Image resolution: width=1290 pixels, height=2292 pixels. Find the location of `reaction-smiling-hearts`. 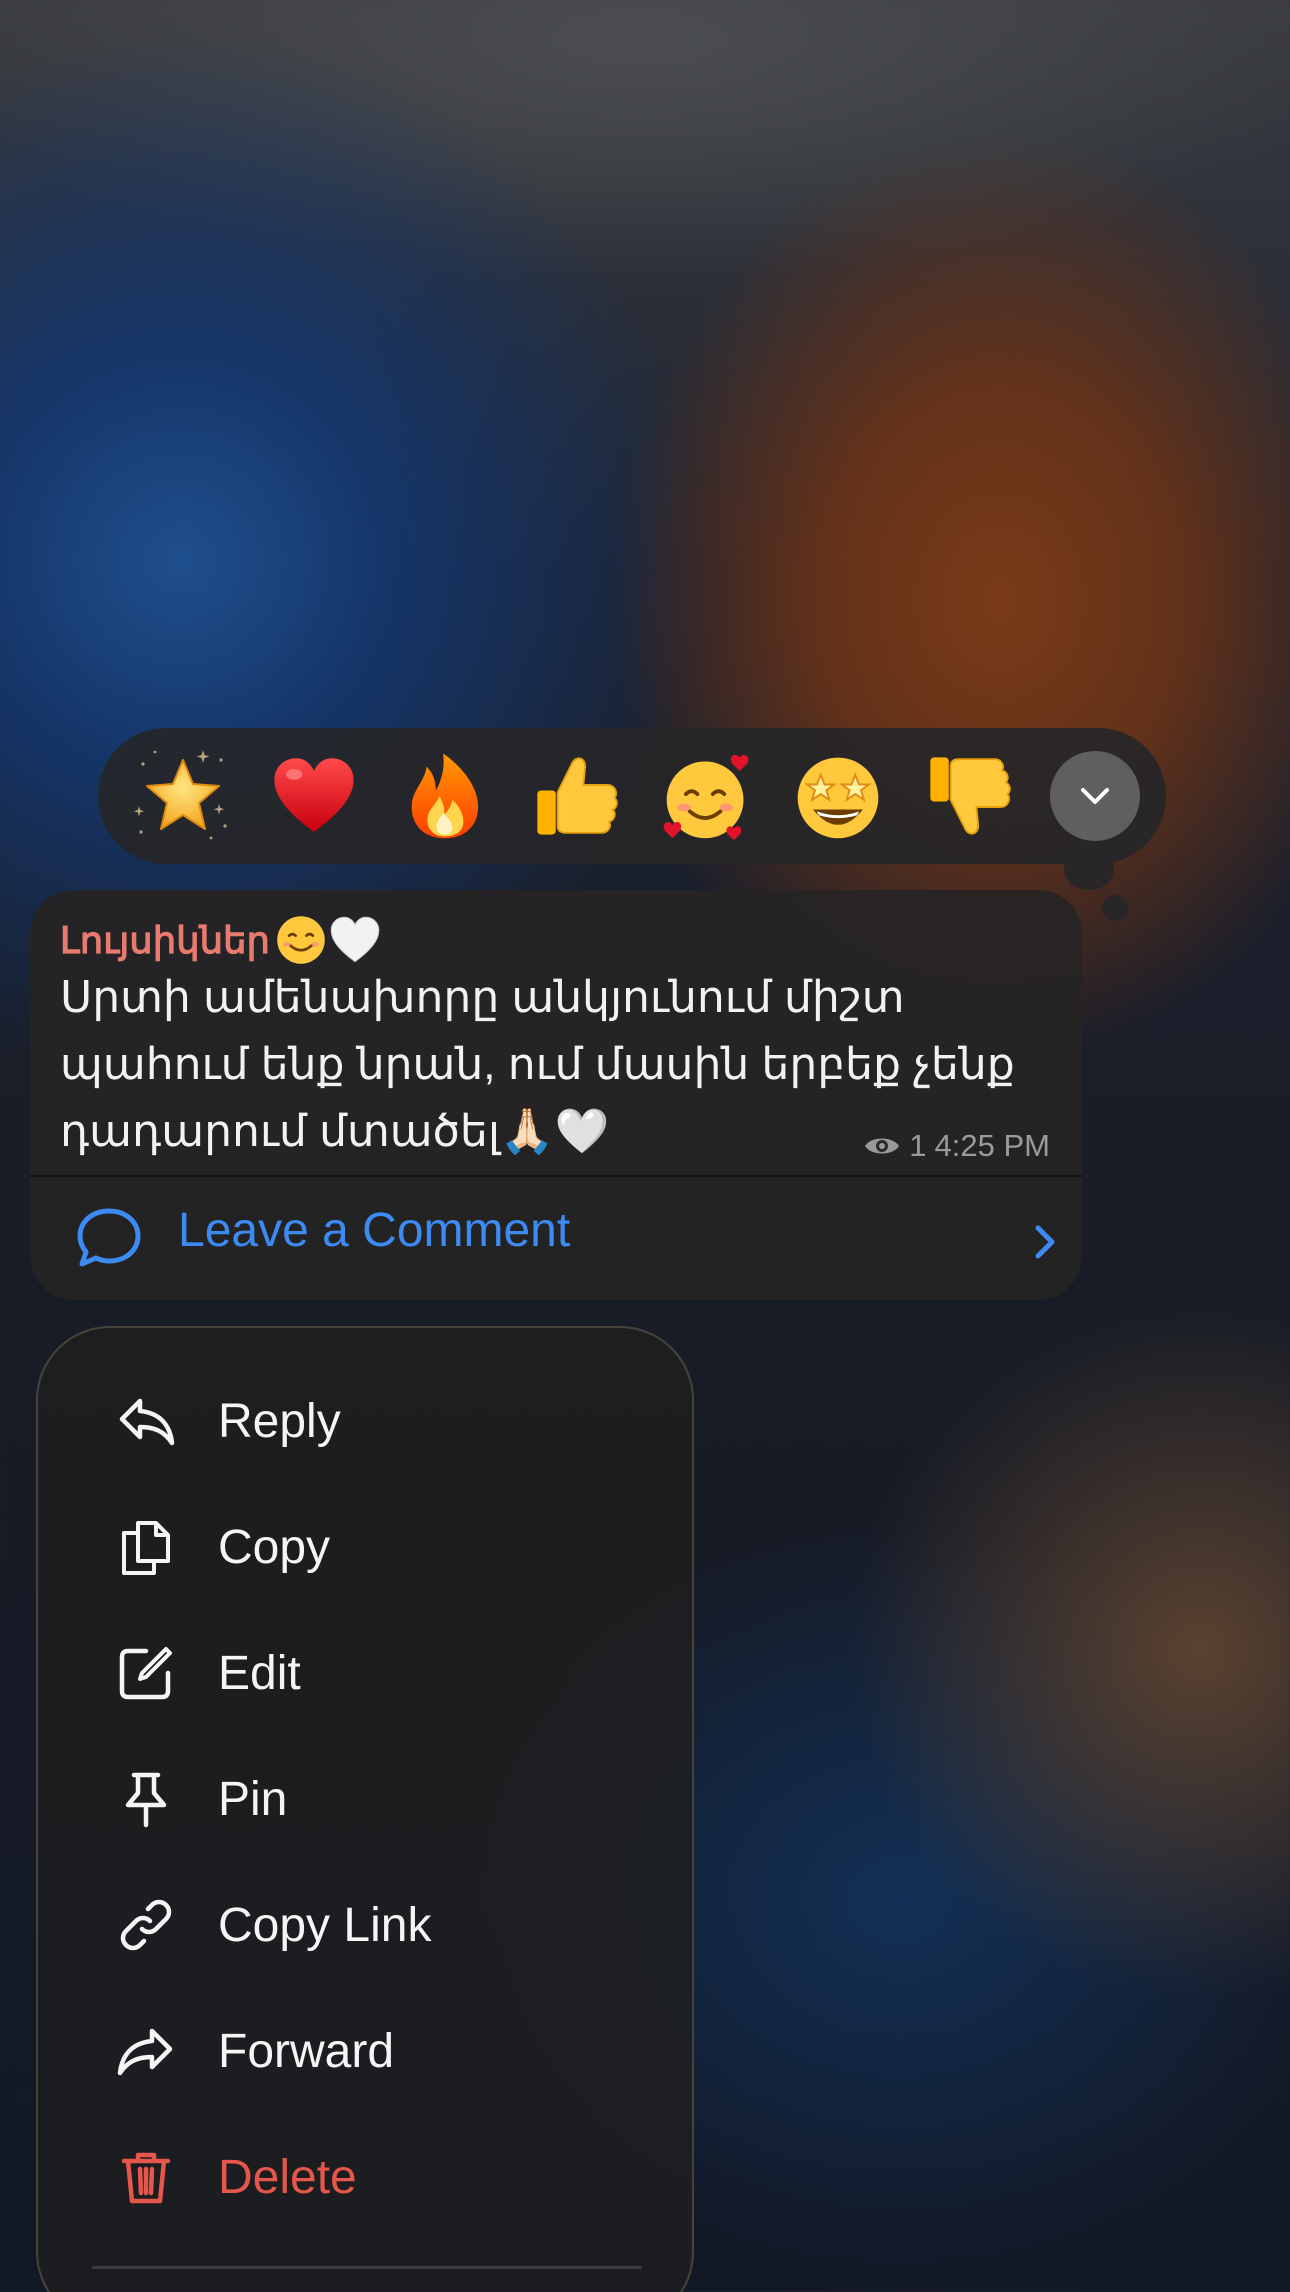

reaction-smiling-hearts is located at coordinates (707, 796).